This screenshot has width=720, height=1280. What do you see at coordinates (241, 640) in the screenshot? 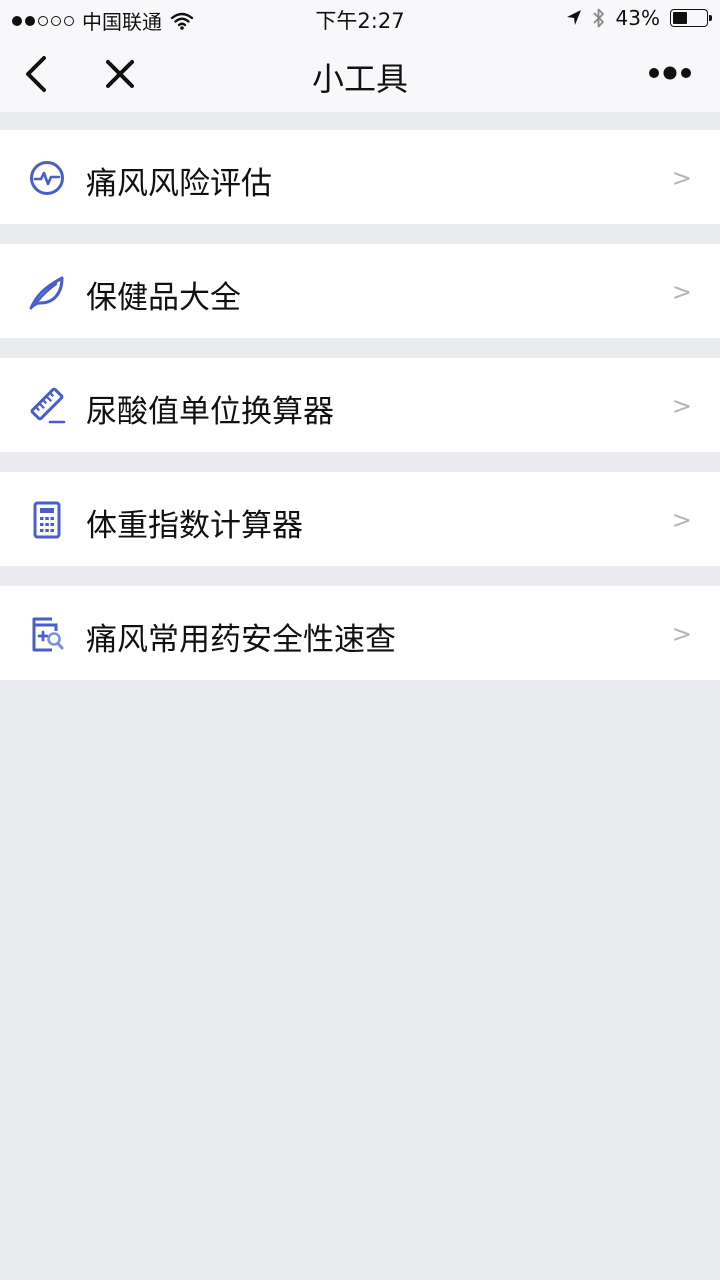
I see `tool-item-label: 痛风常用药安全性速查` at bounding box center [241, 640].